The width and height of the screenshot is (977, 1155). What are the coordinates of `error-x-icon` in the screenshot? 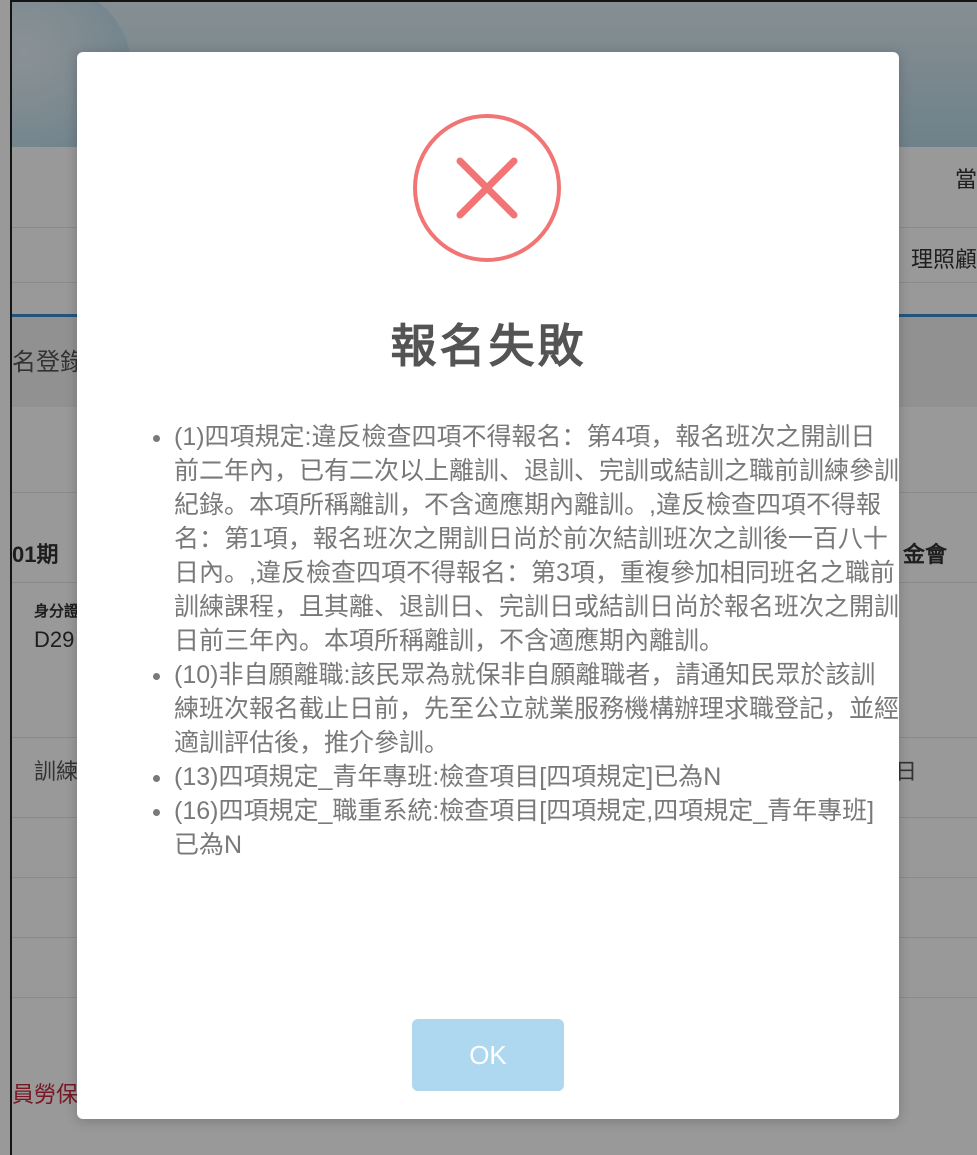 It's located at (487, 188).